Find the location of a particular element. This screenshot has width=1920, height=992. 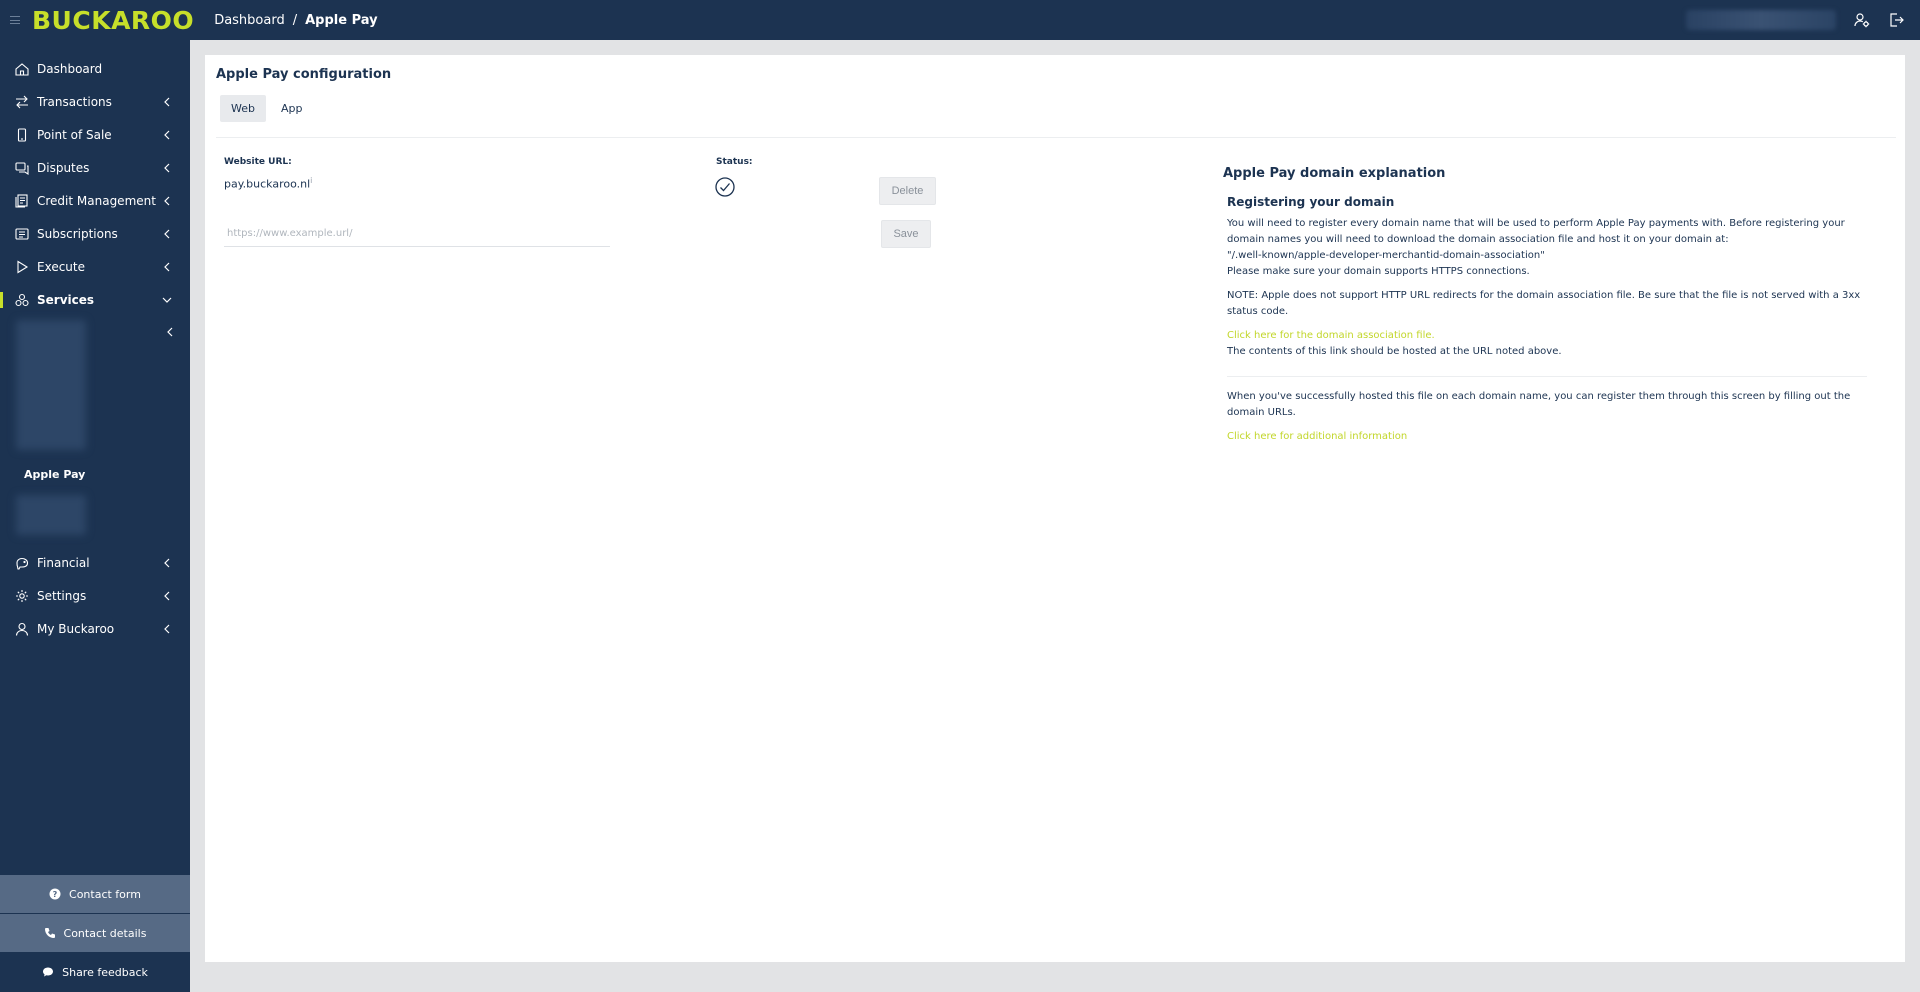

sidebar-item-label: Disputes is located at coordinates (63, 168).